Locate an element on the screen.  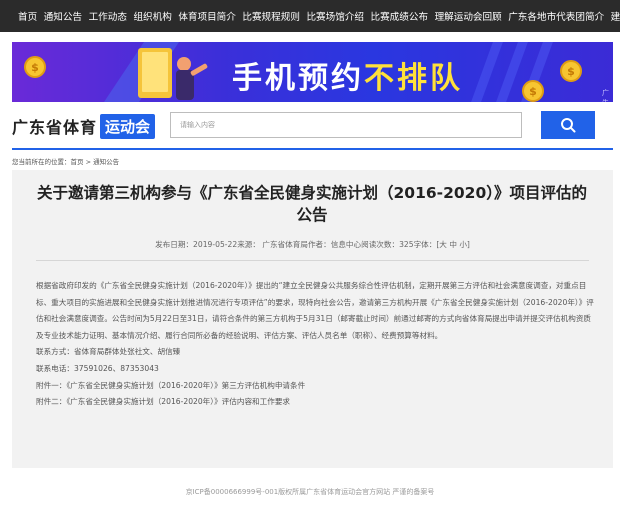
search-input: 请输入内容 is located at coordinates (346, 125).